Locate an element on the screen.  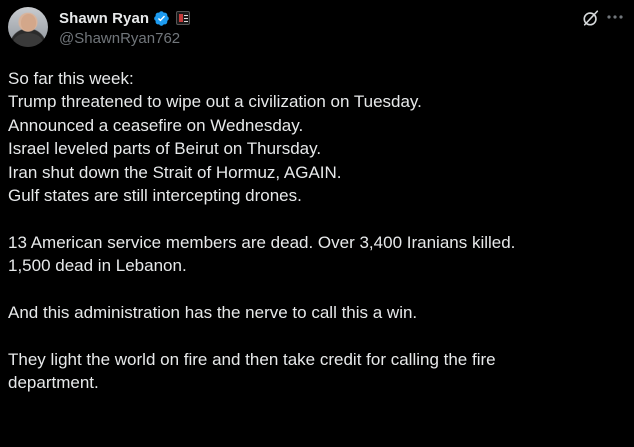
avatar-face is located at coordinates (28, 22).